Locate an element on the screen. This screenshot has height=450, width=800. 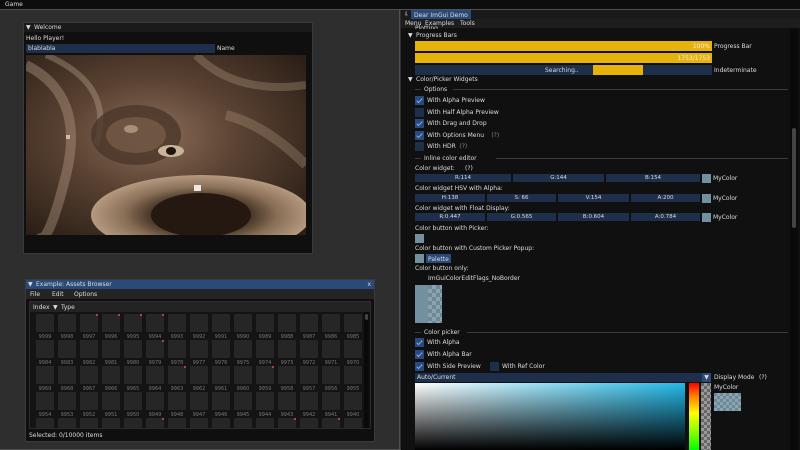
asset-item: 9976 is located at coordinates (221, 353).